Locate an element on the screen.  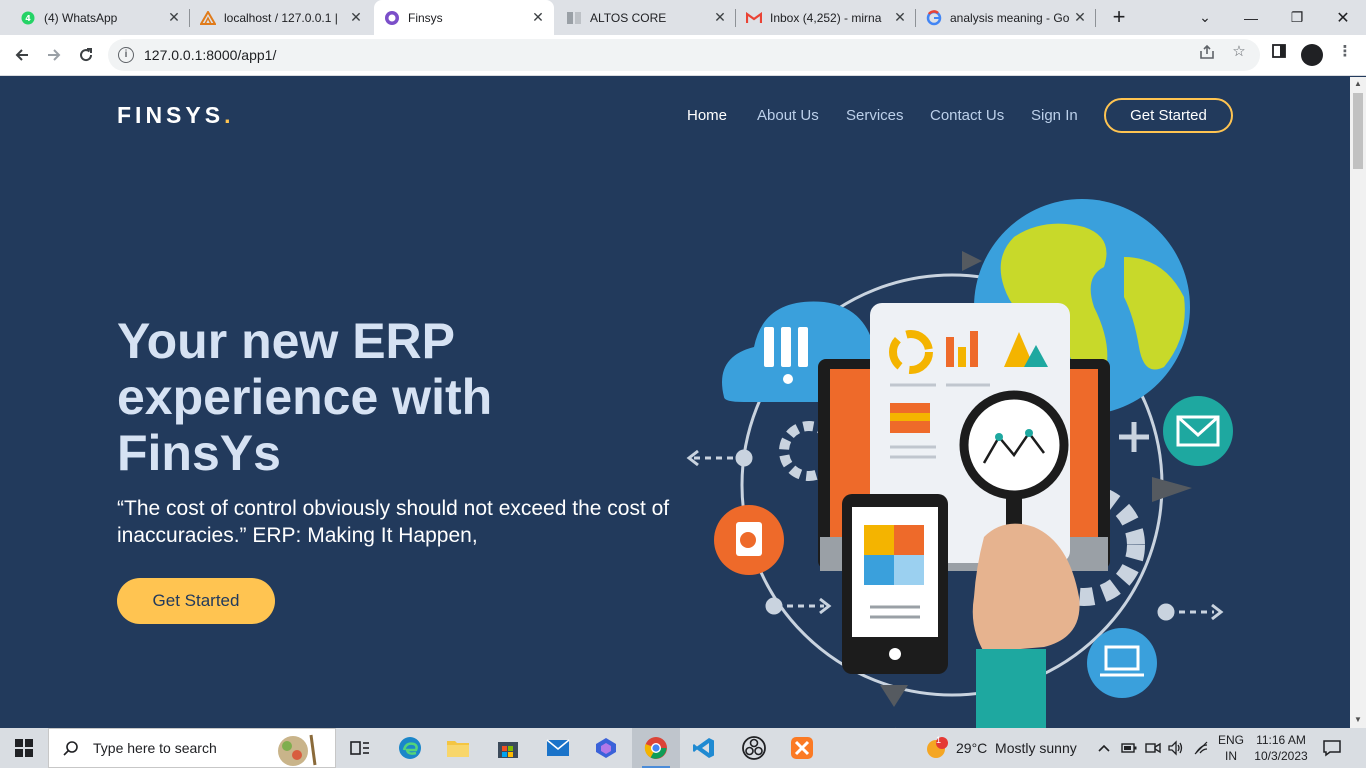
laptop-icon is located at coordinates (1122, 663).